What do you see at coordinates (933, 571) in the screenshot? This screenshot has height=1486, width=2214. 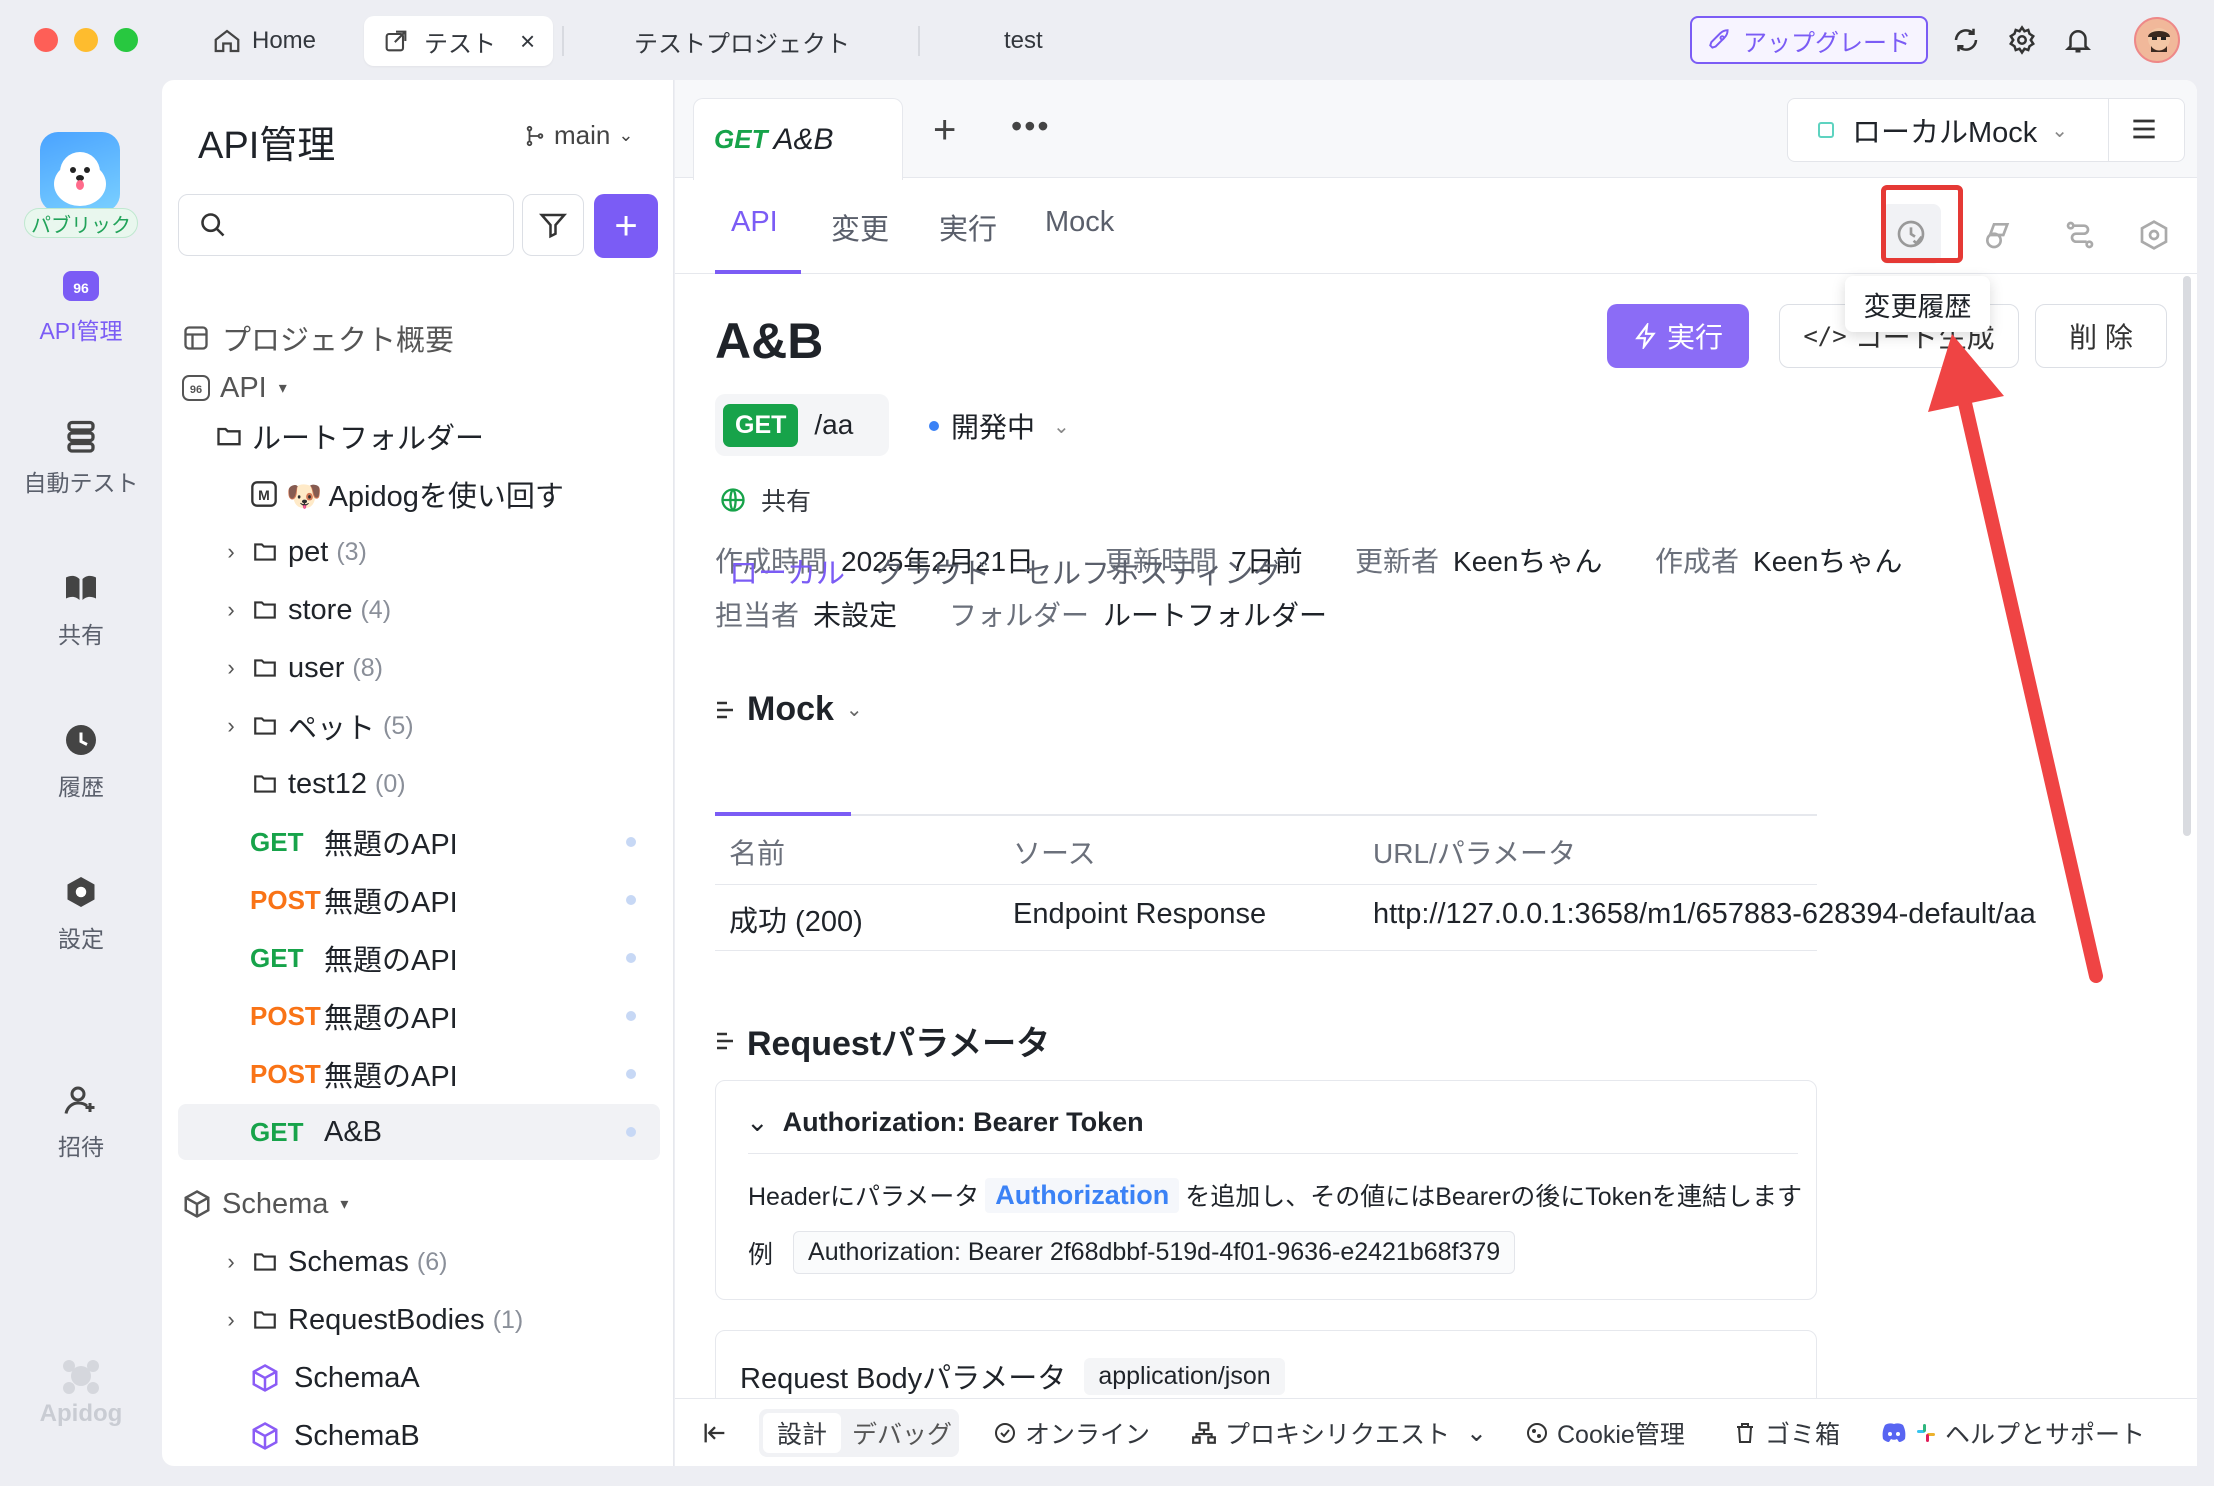 I see `mock-tab-cloud: クラウド` at bounding box center [933, 571].